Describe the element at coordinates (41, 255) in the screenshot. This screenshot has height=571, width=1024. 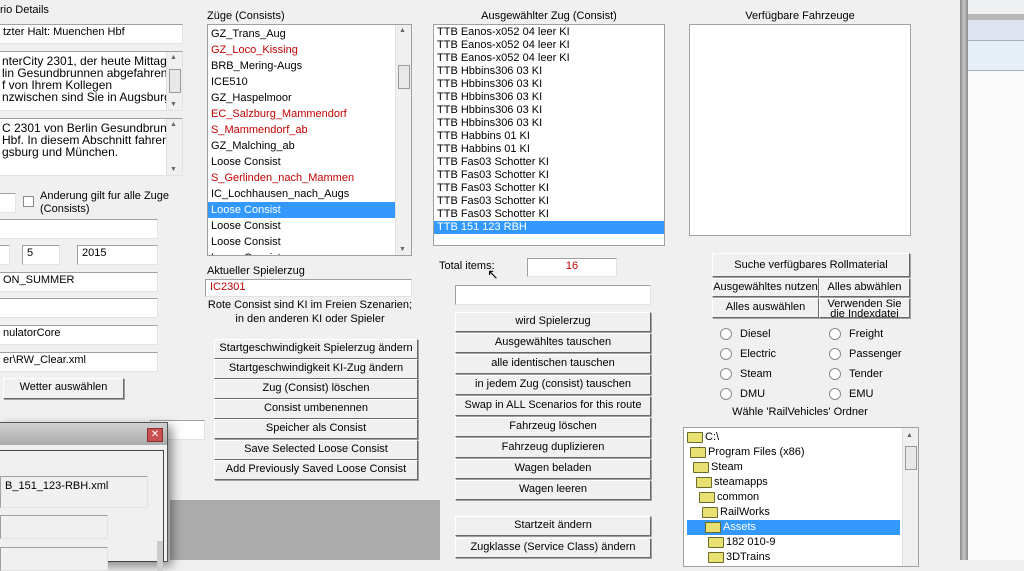
I see `day-field: 5` at that location.